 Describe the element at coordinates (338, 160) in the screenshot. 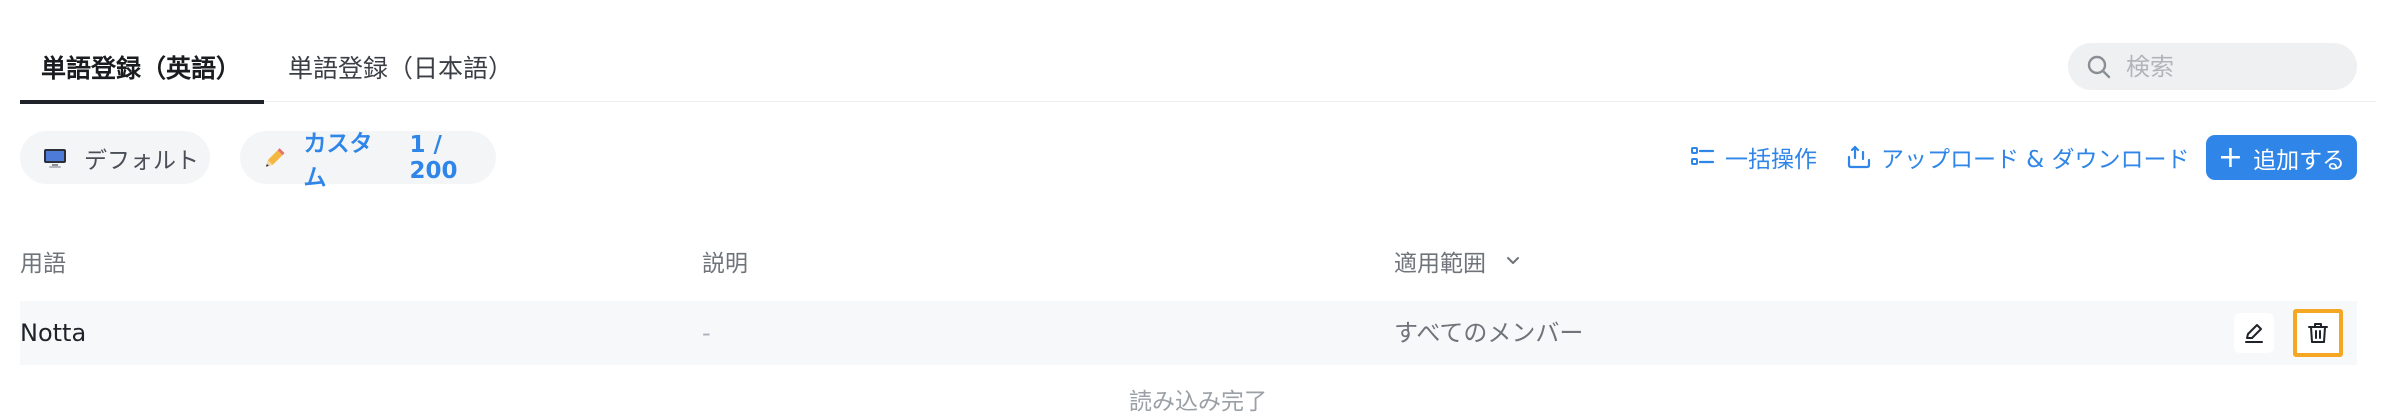

I see `custom-filter-label: カスタム` at that location.